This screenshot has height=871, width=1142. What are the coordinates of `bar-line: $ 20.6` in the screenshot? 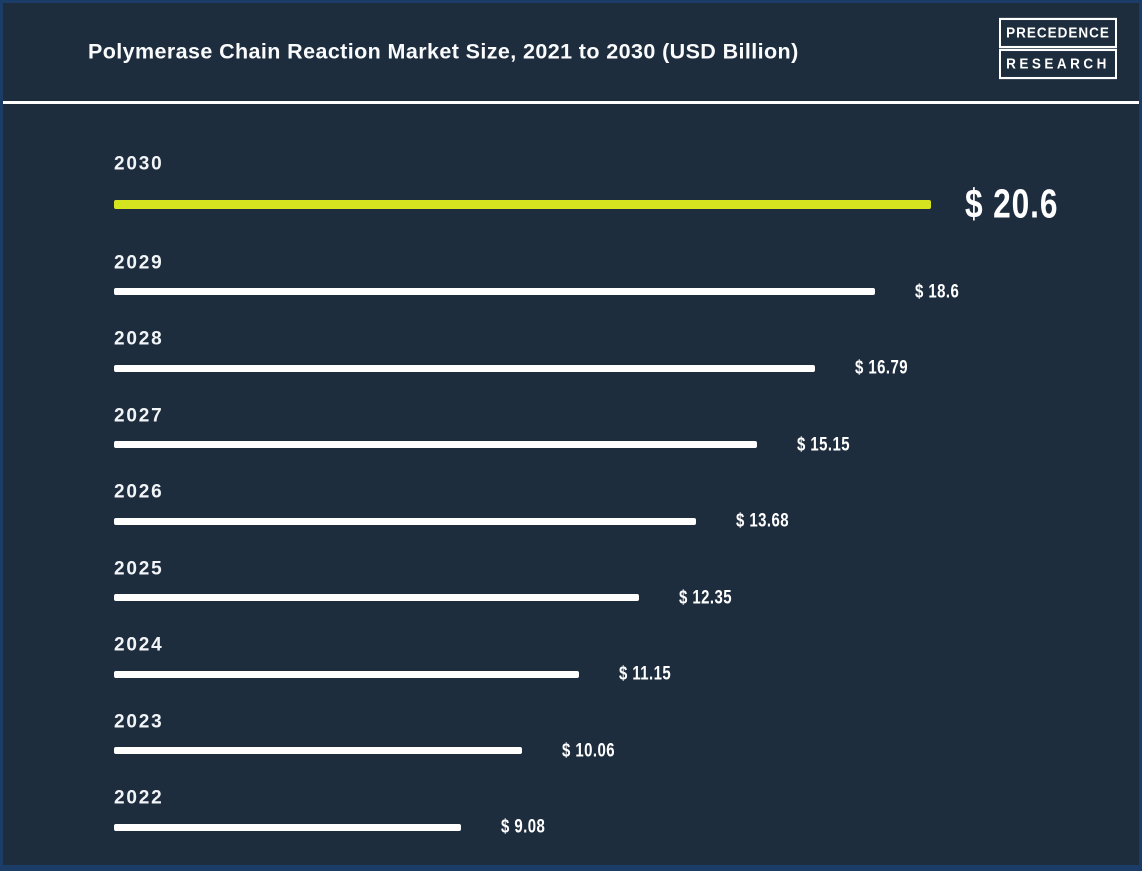 It's located at (626, 203).